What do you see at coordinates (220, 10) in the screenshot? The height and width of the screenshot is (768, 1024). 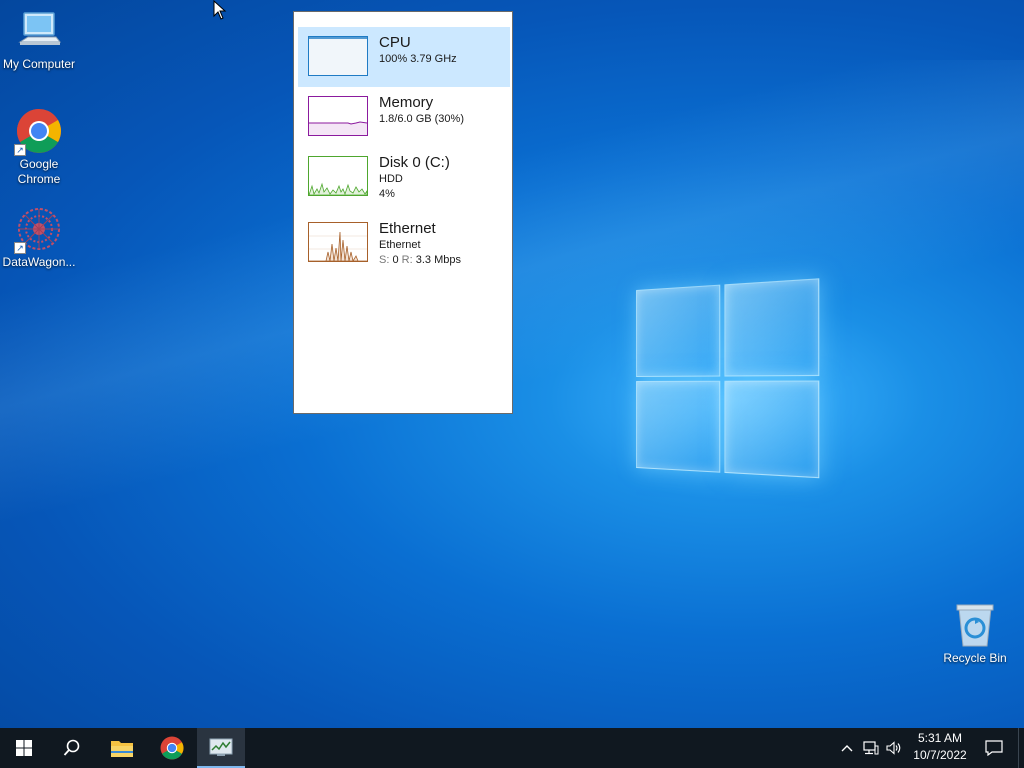 I see `mouse-cursor-icon` at bounding box center [220, 10].